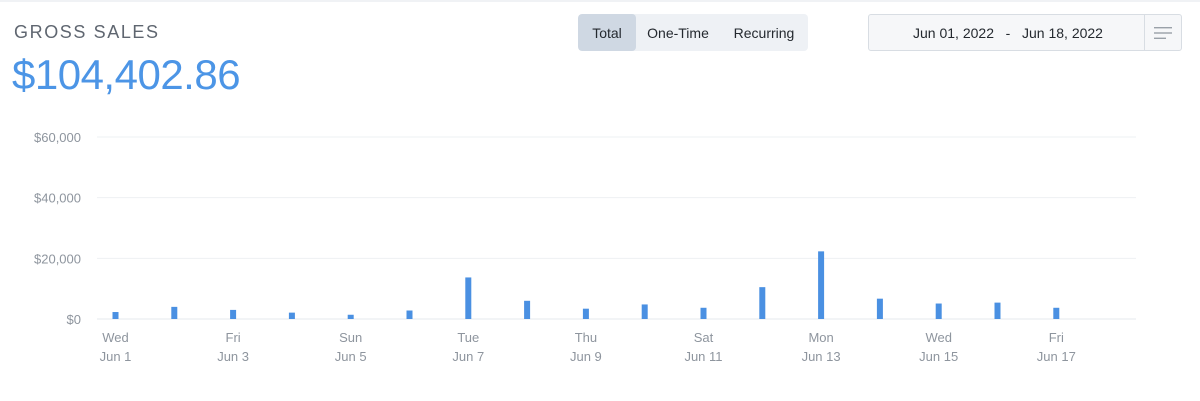  What do you see at coordinates (821, 356) in the screenshot?
I see `x-tick-date: Jun 13` at bounding box center [821, 356].